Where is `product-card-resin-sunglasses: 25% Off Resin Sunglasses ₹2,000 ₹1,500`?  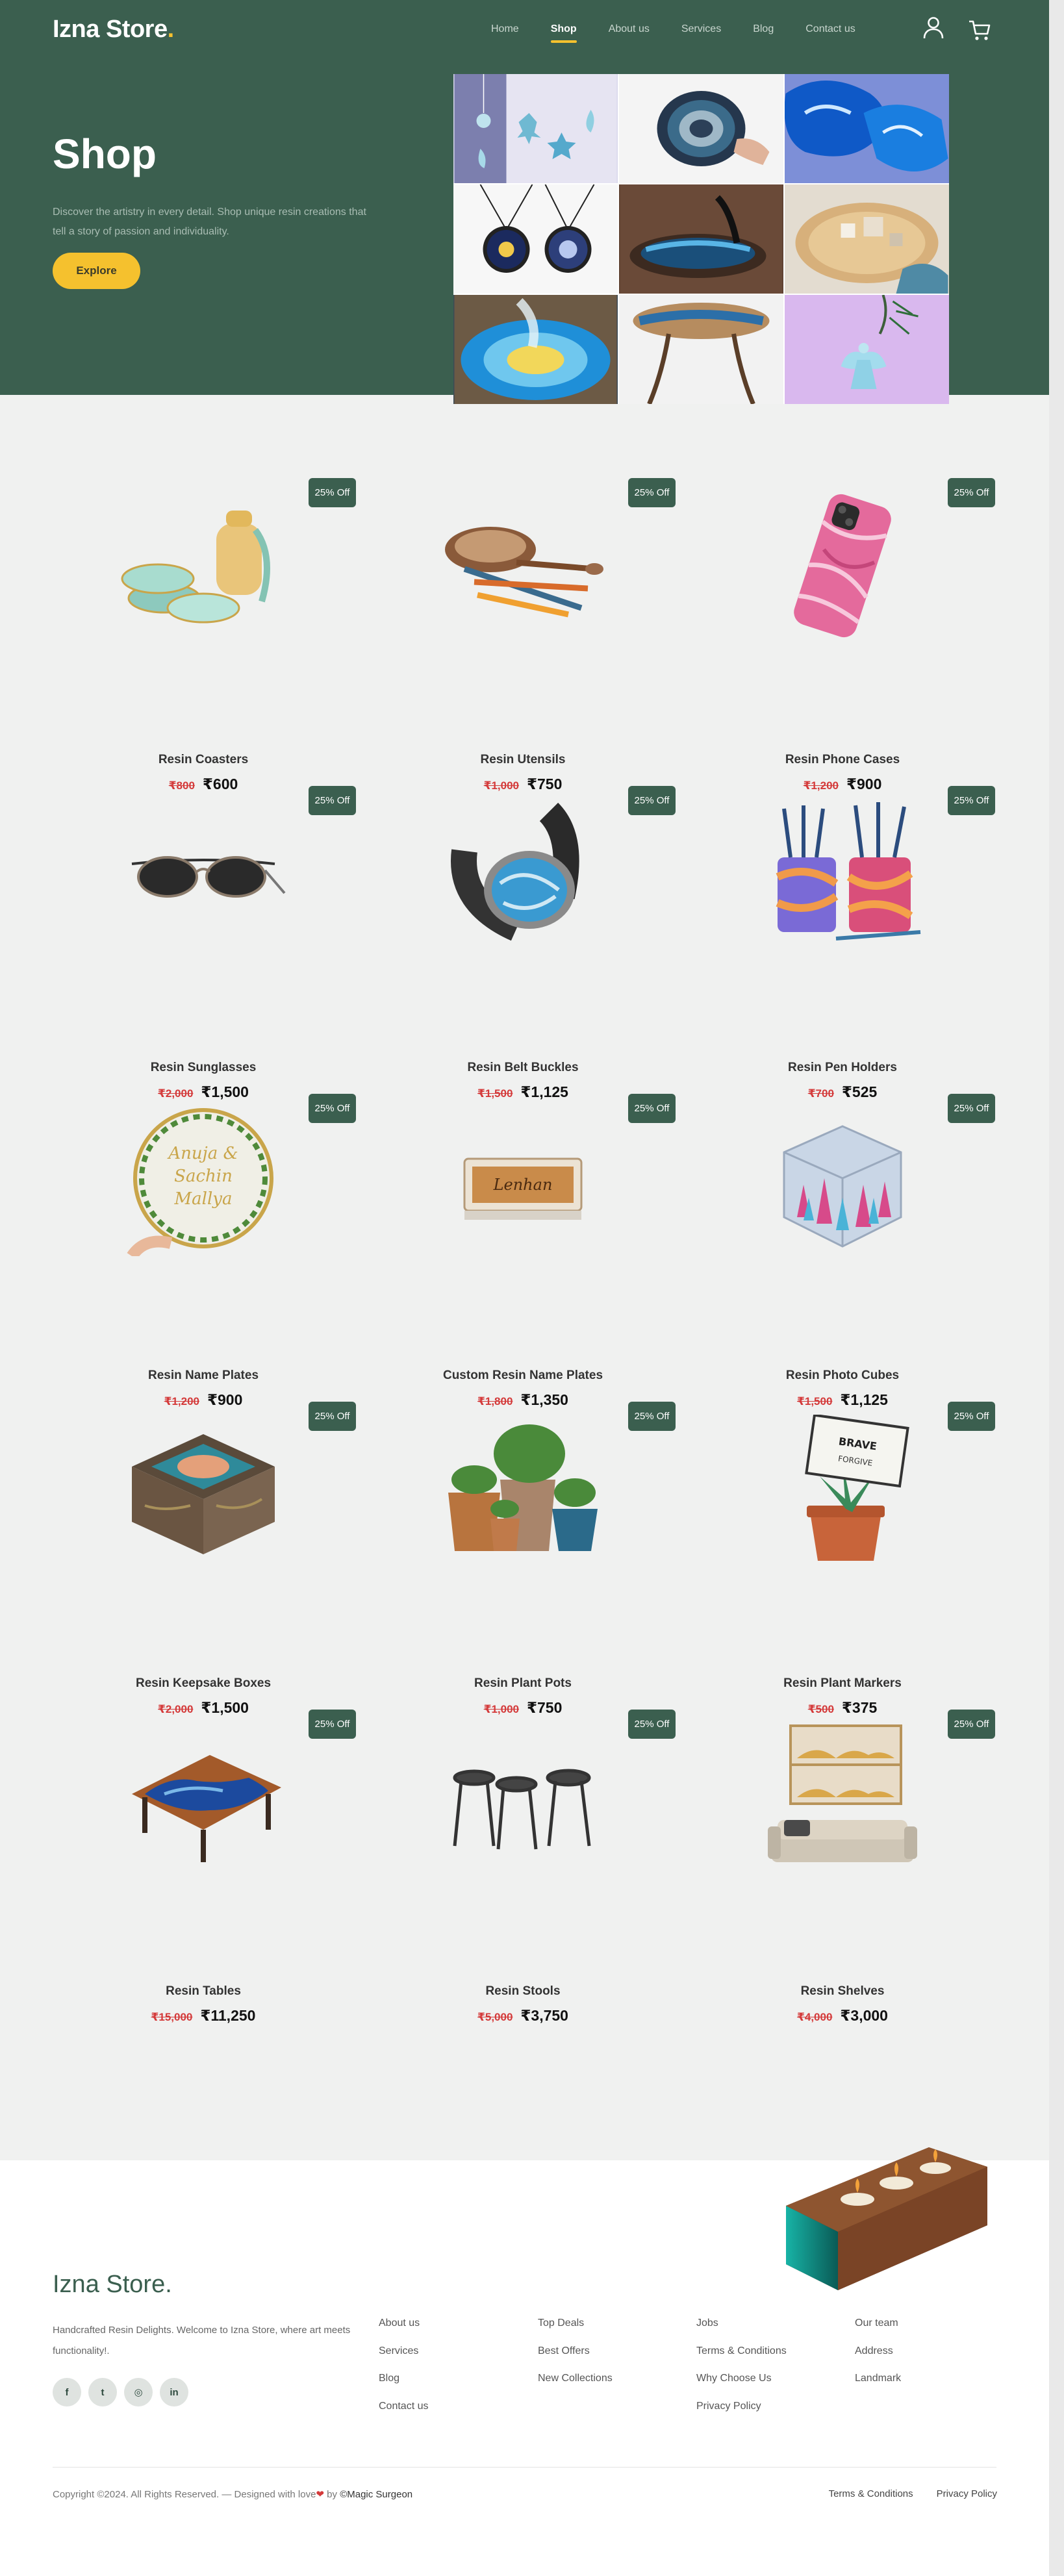
product-card-resin-sunglasses: 25% Off Resin Sunglasses ₹2,000 ₹1,500 is located at coordinates (203, 943).